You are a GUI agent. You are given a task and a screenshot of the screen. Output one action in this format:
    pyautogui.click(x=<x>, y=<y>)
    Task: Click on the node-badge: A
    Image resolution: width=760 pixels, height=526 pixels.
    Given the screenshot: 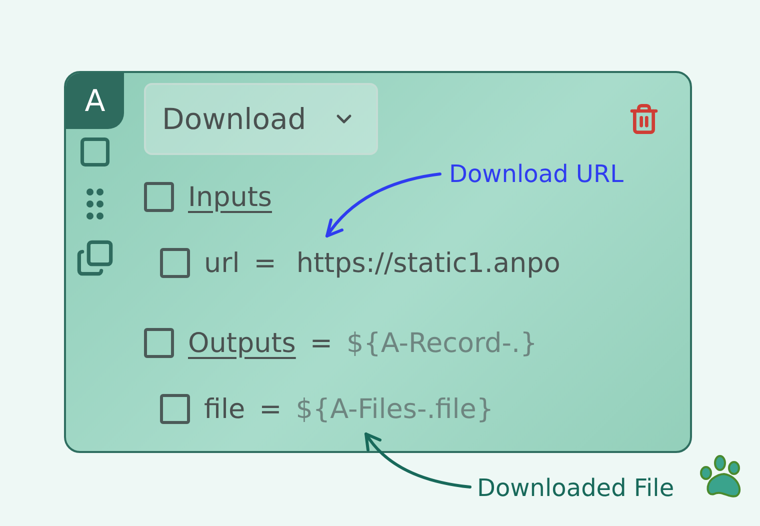 What is the action you would take?
    pyautogui.click(x=95, y=101)
    